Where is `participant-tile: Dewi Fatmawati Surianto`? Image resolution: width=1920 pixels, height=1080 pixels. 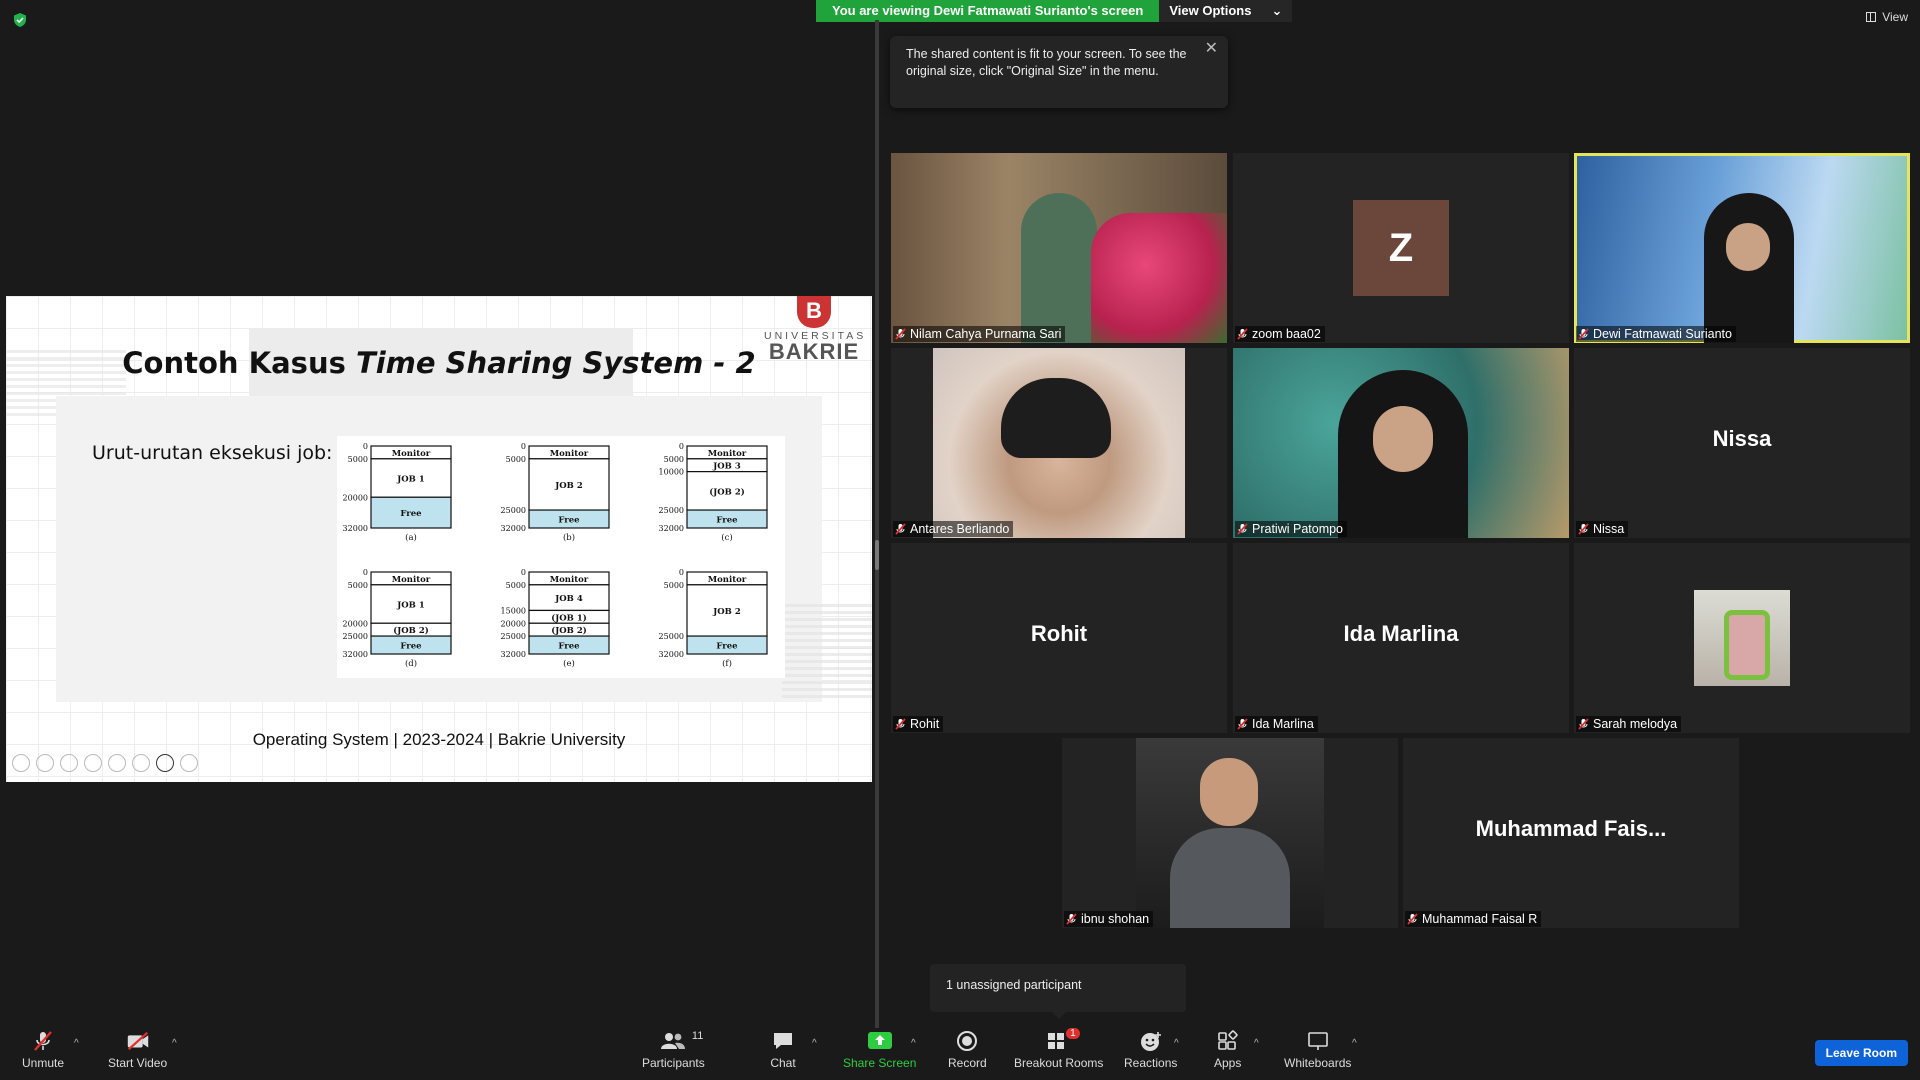 participant-tile: Dewi Fatmawati Surianto is located at coordinates (1742, 248).